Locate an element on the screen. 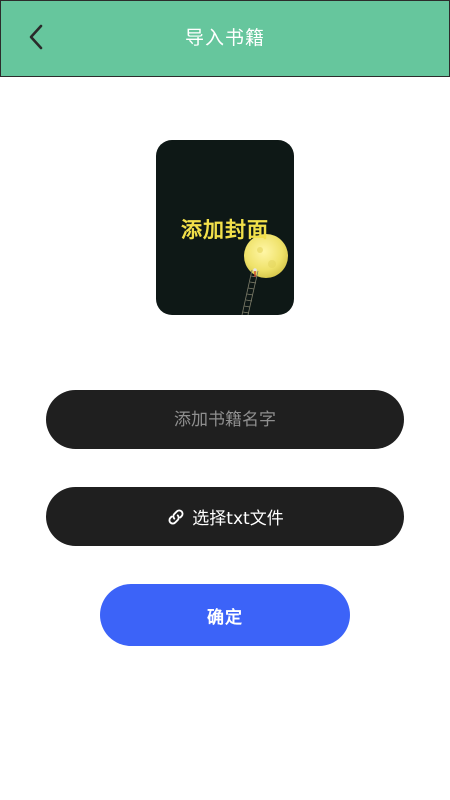  page-title: 导入书籍 is located at coordinates (224, 38).